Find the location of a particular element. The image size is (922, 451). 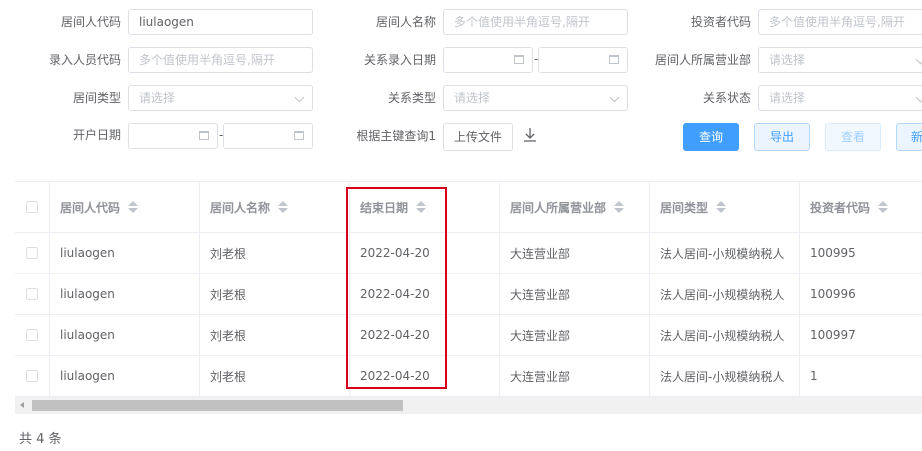

broker-name-label: 居间人名称 is located at coordinates (405, 22).